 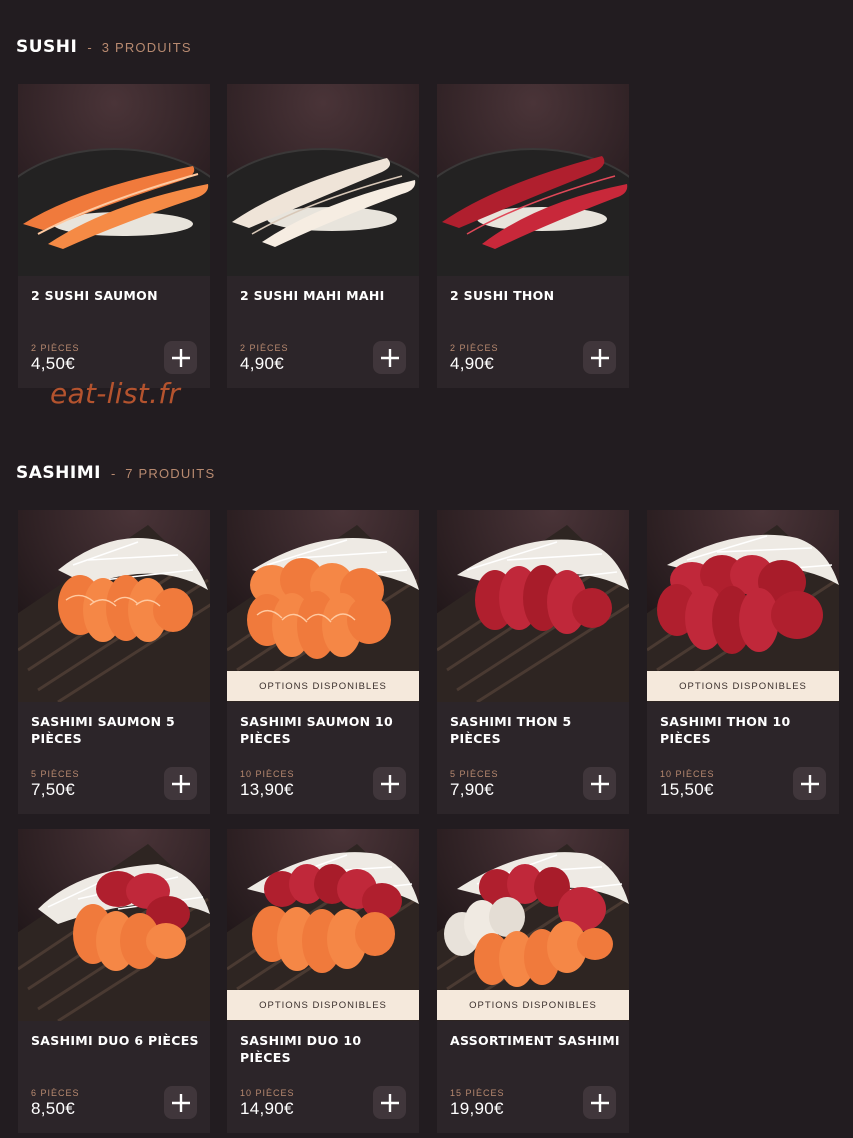 I want to click on product-card: SASHIMI DUO 6 PIÈCES 6 PIÈCES 8,50€, so click(x=114, y=981).